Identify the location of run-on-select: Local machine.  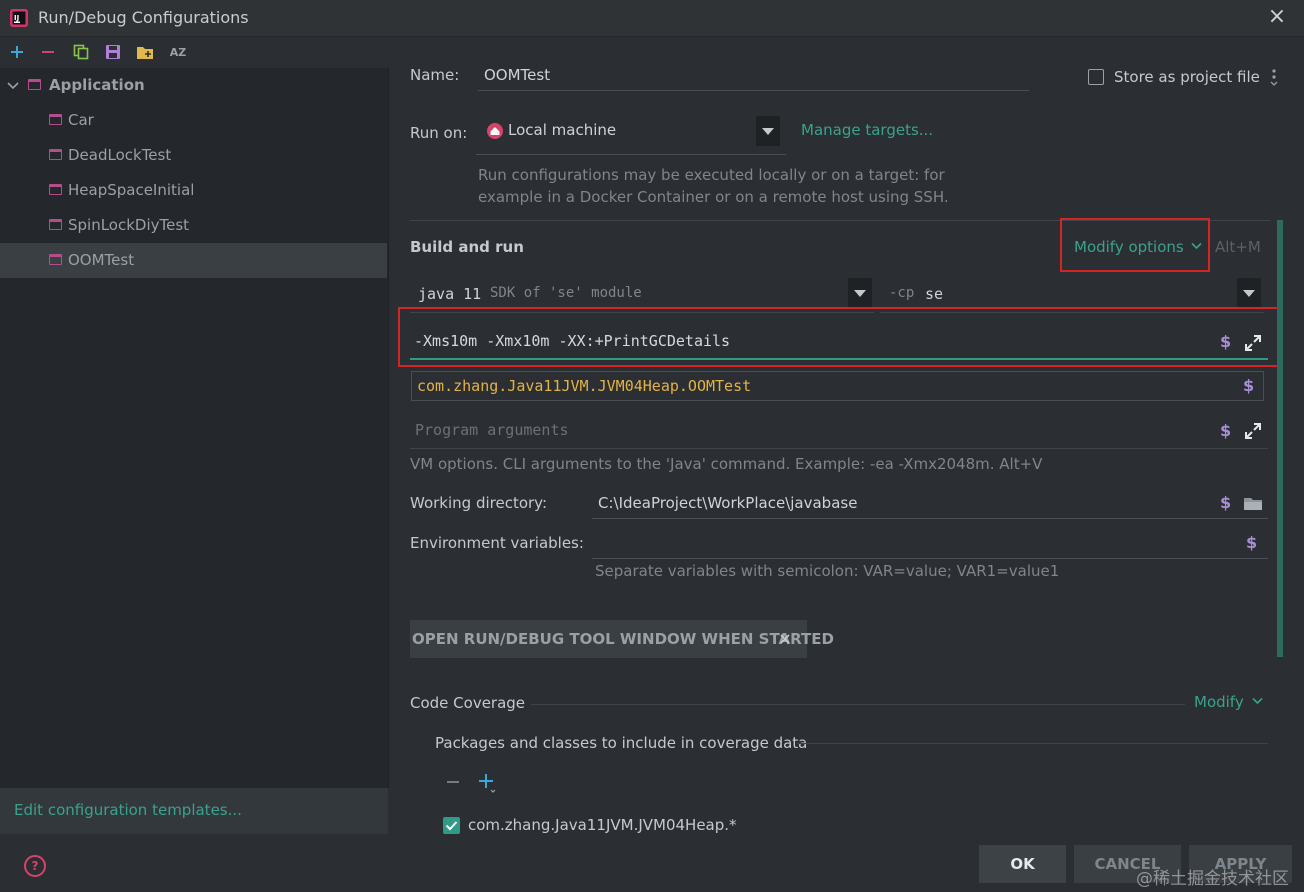
(631, 132).